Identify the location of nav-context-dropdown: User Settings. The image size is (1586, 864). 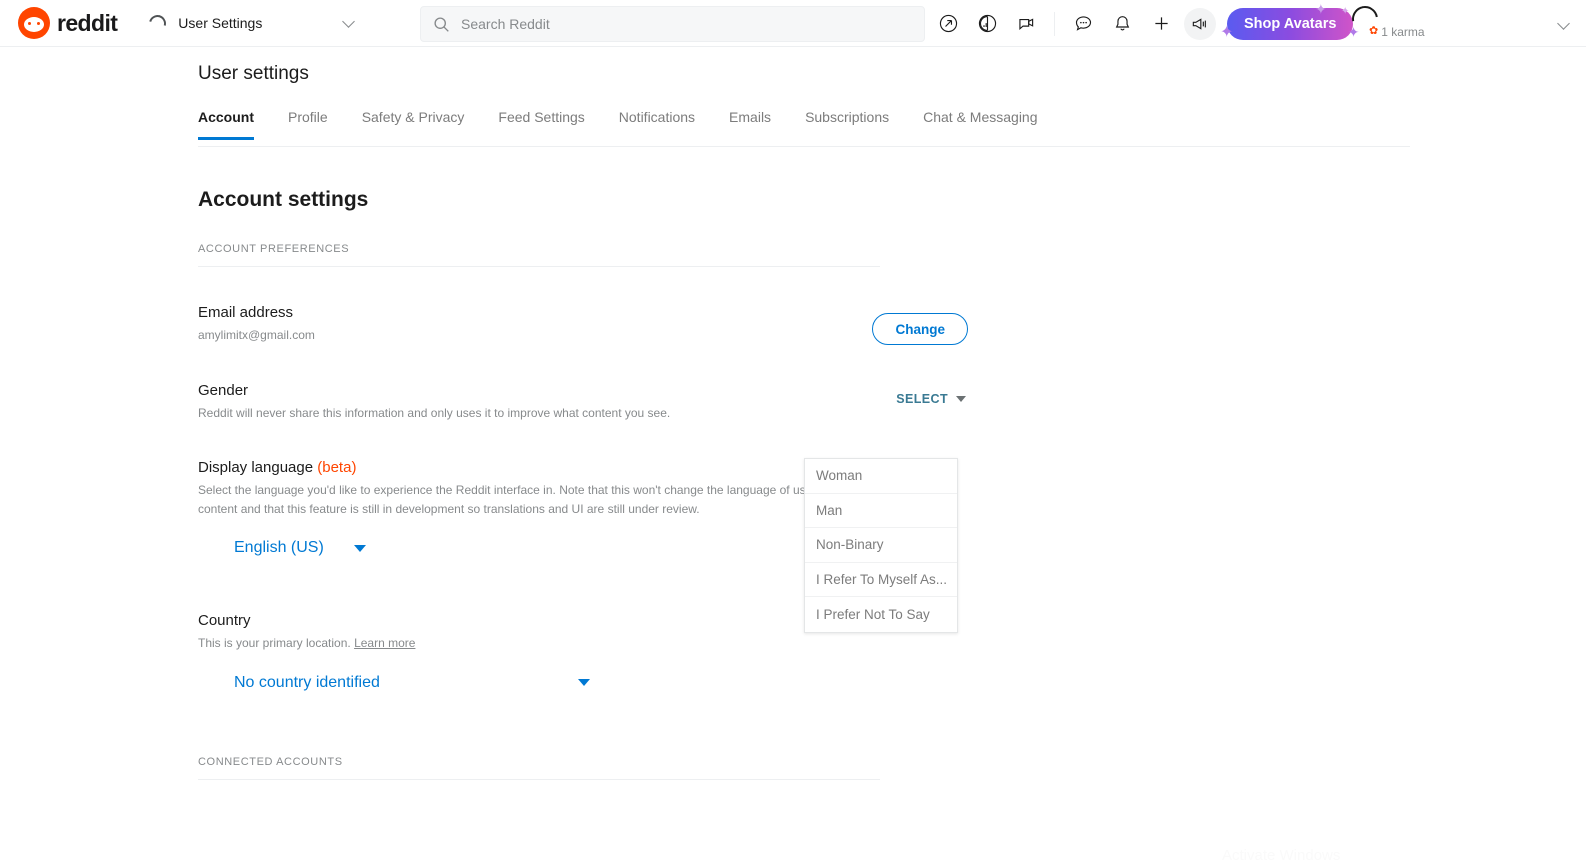
(250, 23).